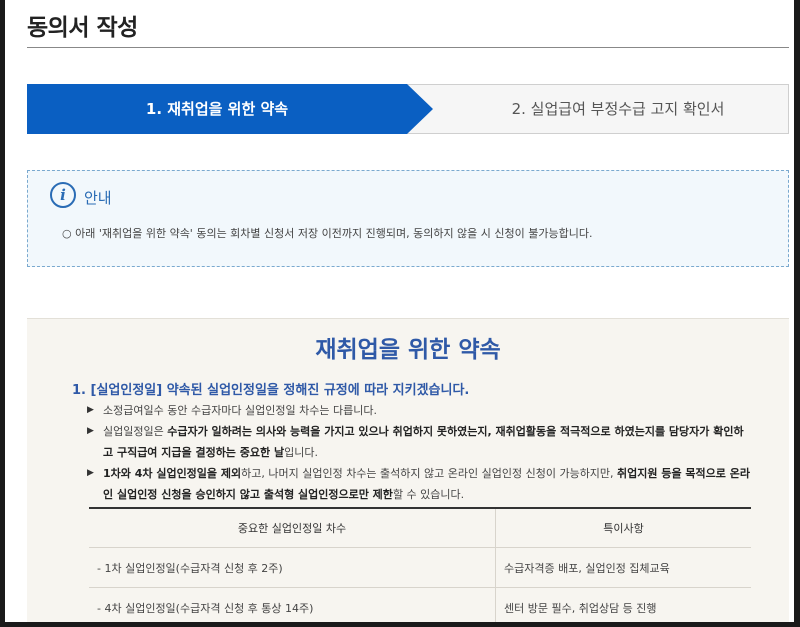 Image resolution: width=800 pixels, height=627 pixels. I want to click on step-1-label: 1. 재취업을 위한 약속, so click(217, 109).